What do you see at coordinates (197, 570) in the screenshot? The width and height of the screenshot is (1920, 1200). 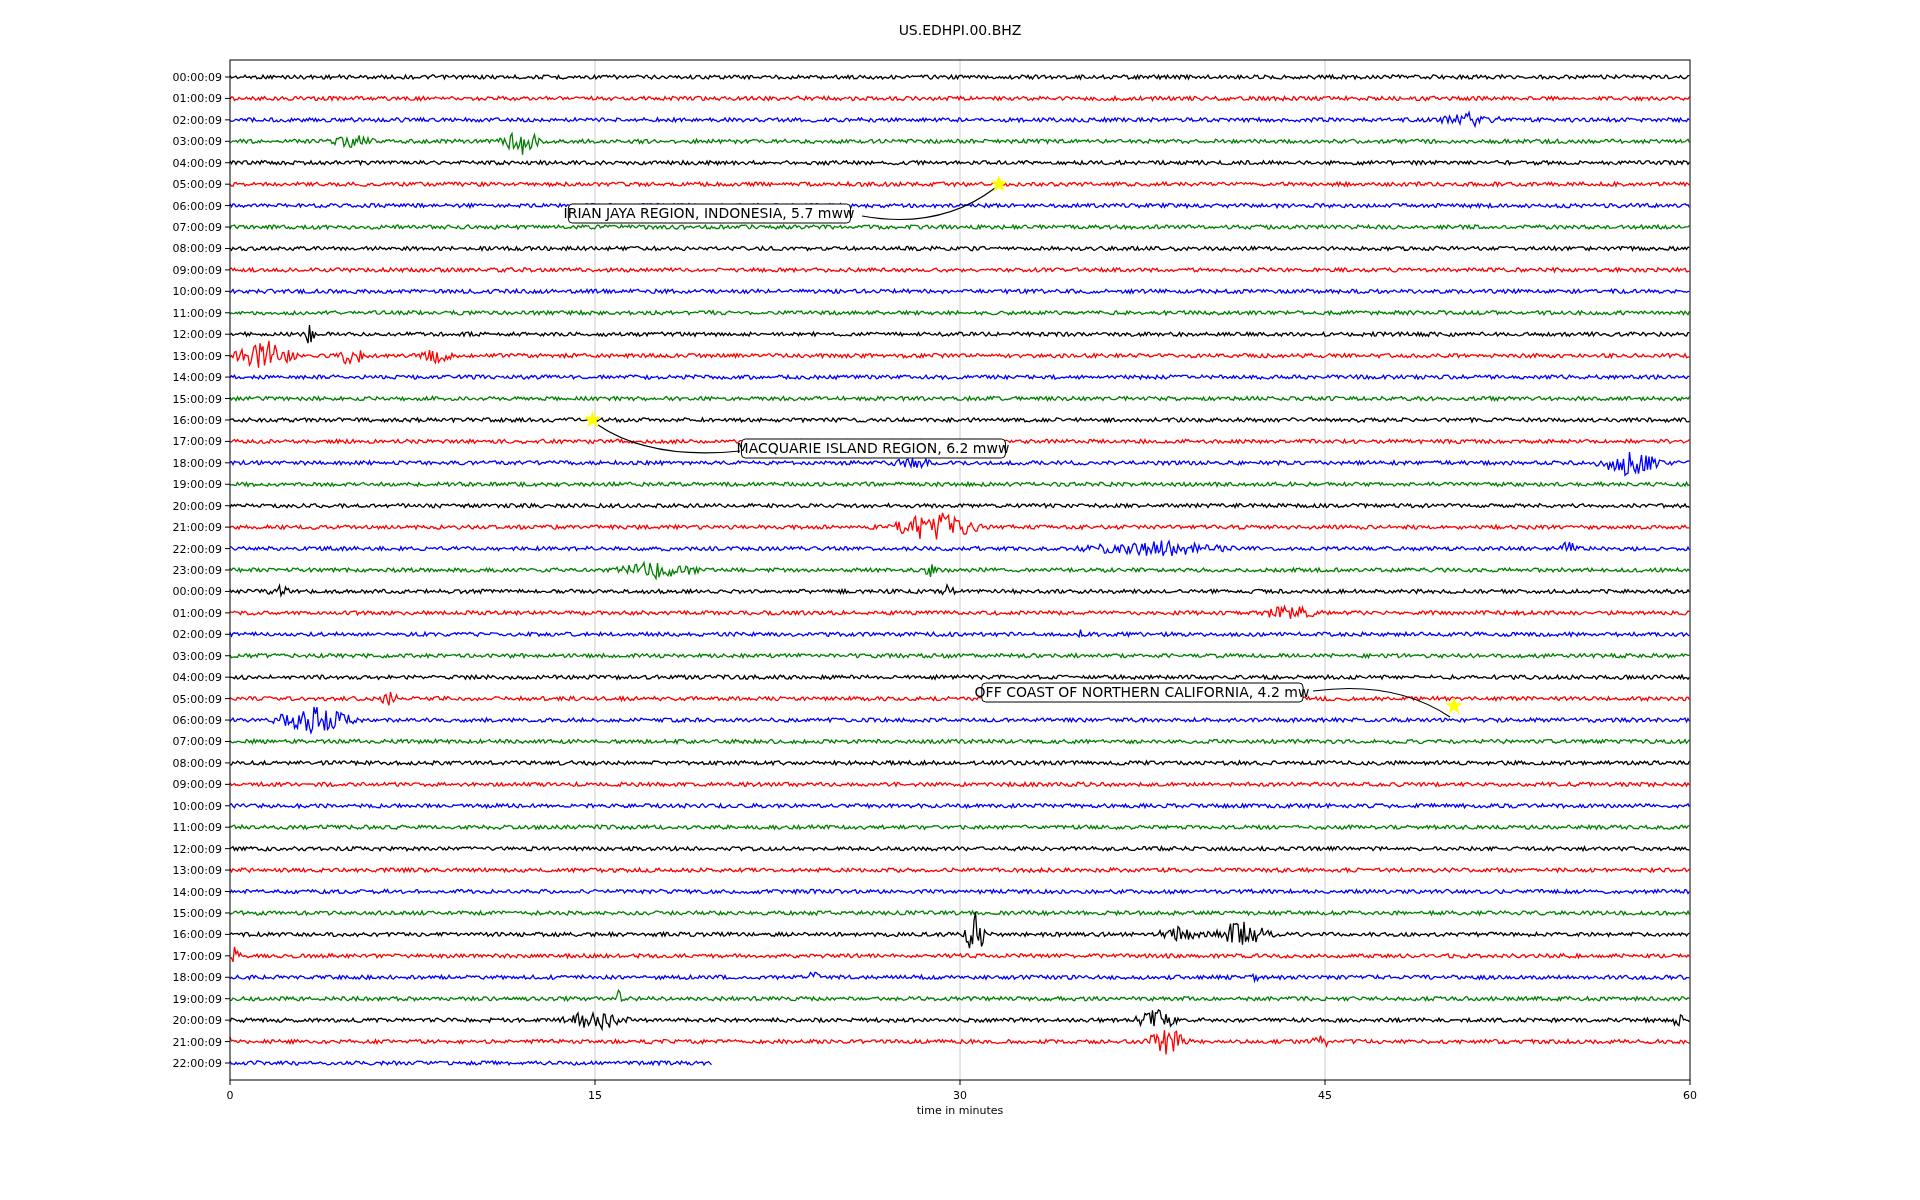 I see `time-label: 23:00:09` at bounding box center [197, 570].